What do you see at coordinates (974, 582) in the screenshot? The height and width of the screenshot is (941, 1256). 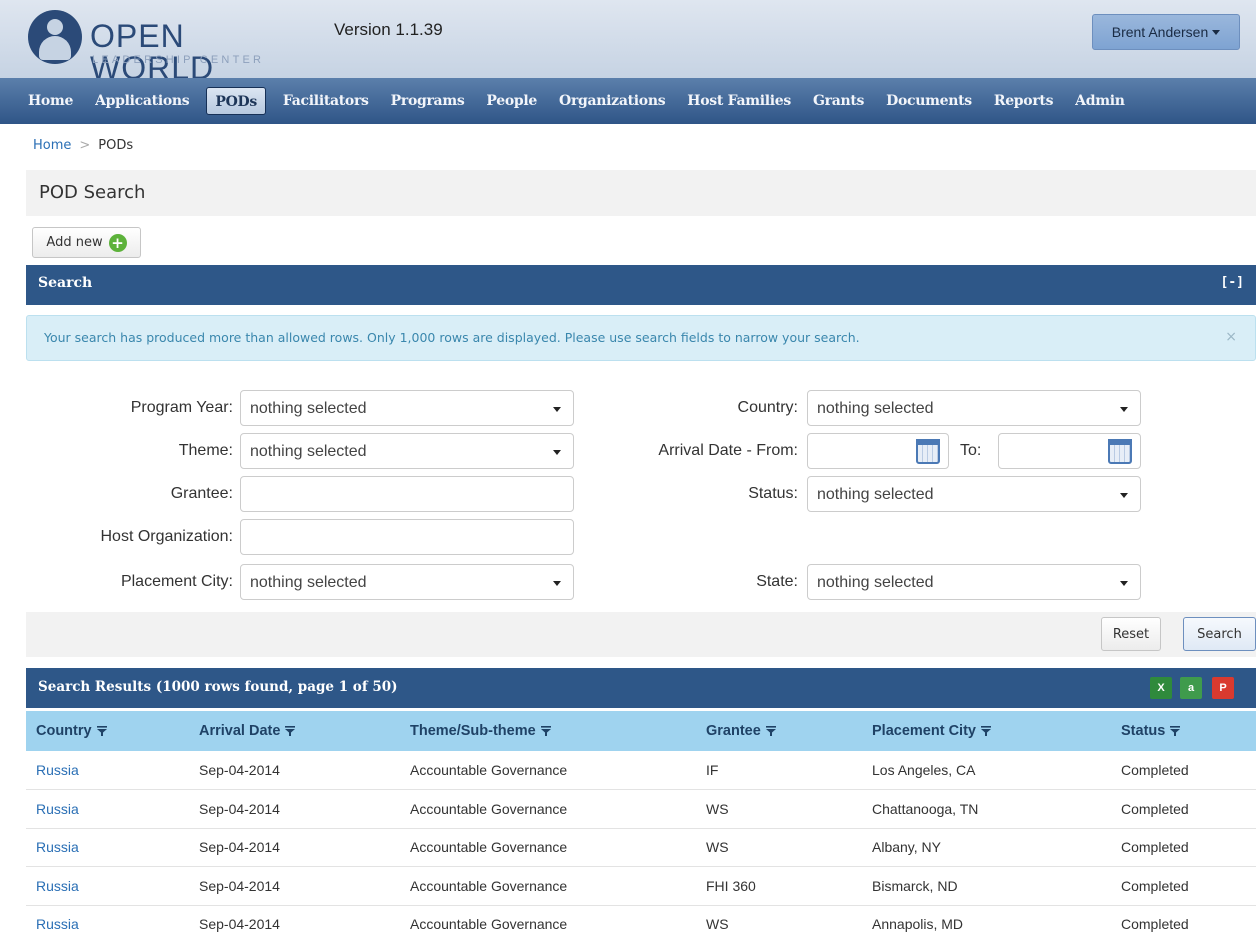 I see `state-select: nothing selected` at bounding box center [974, 582].